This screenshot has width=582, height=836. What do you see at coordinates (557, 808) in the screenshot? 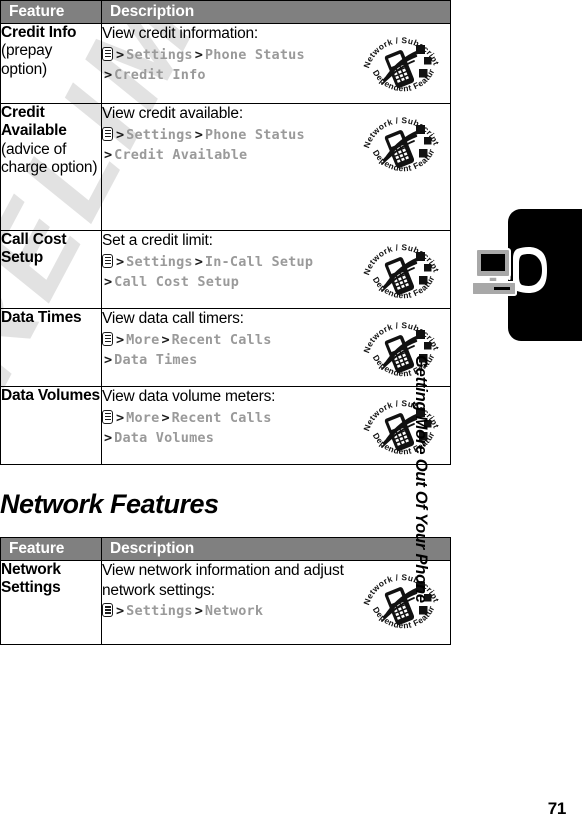
I see `page-number: 71` at bounding box center [557, 808].